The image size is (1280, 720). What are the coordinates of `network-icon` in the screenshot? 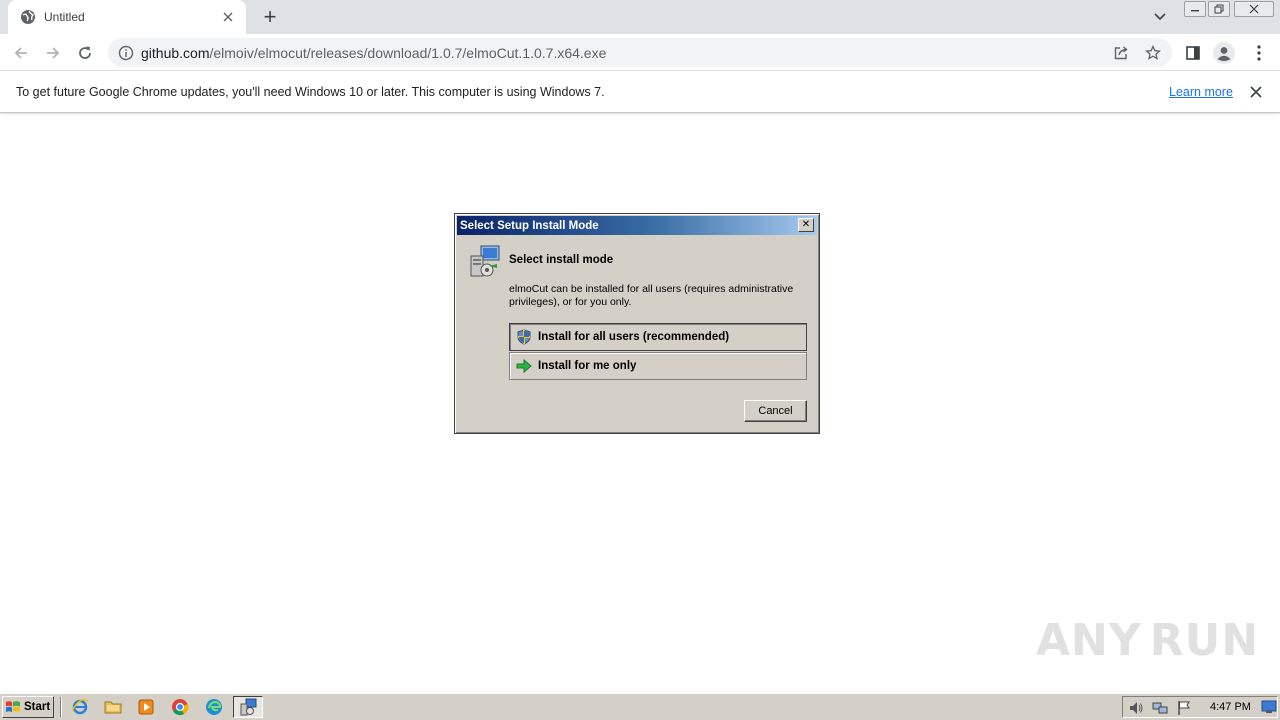 It's located at (1160, 708).